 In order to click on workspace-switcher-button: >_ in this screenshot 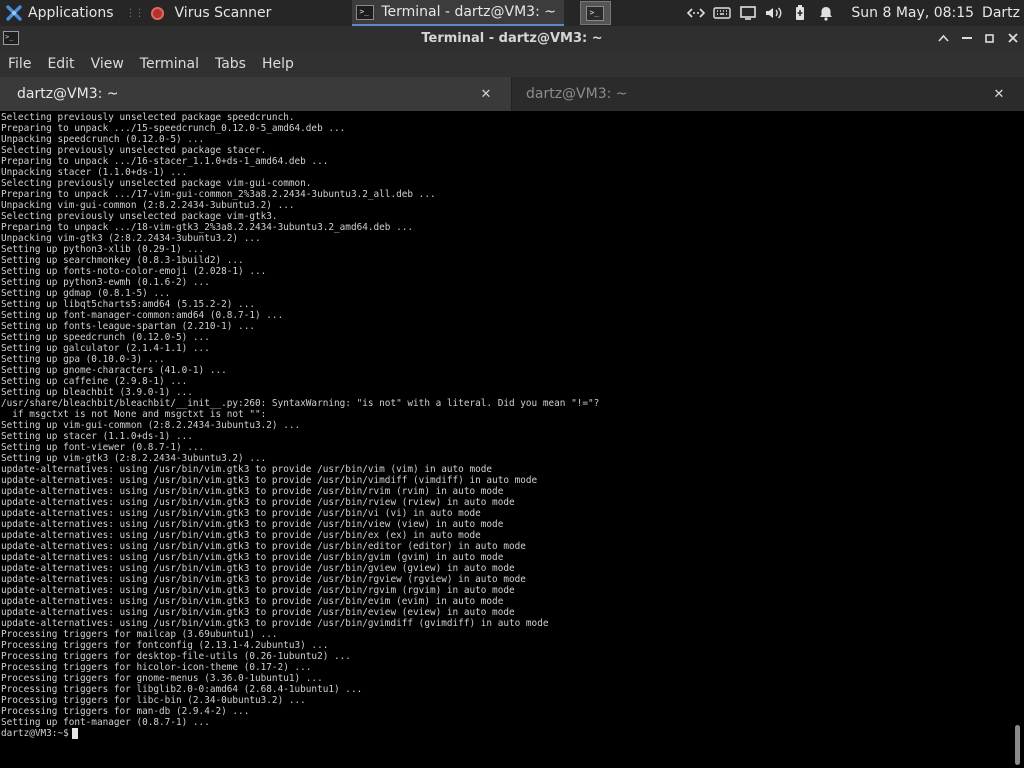, I will do `click(595, 13)`.